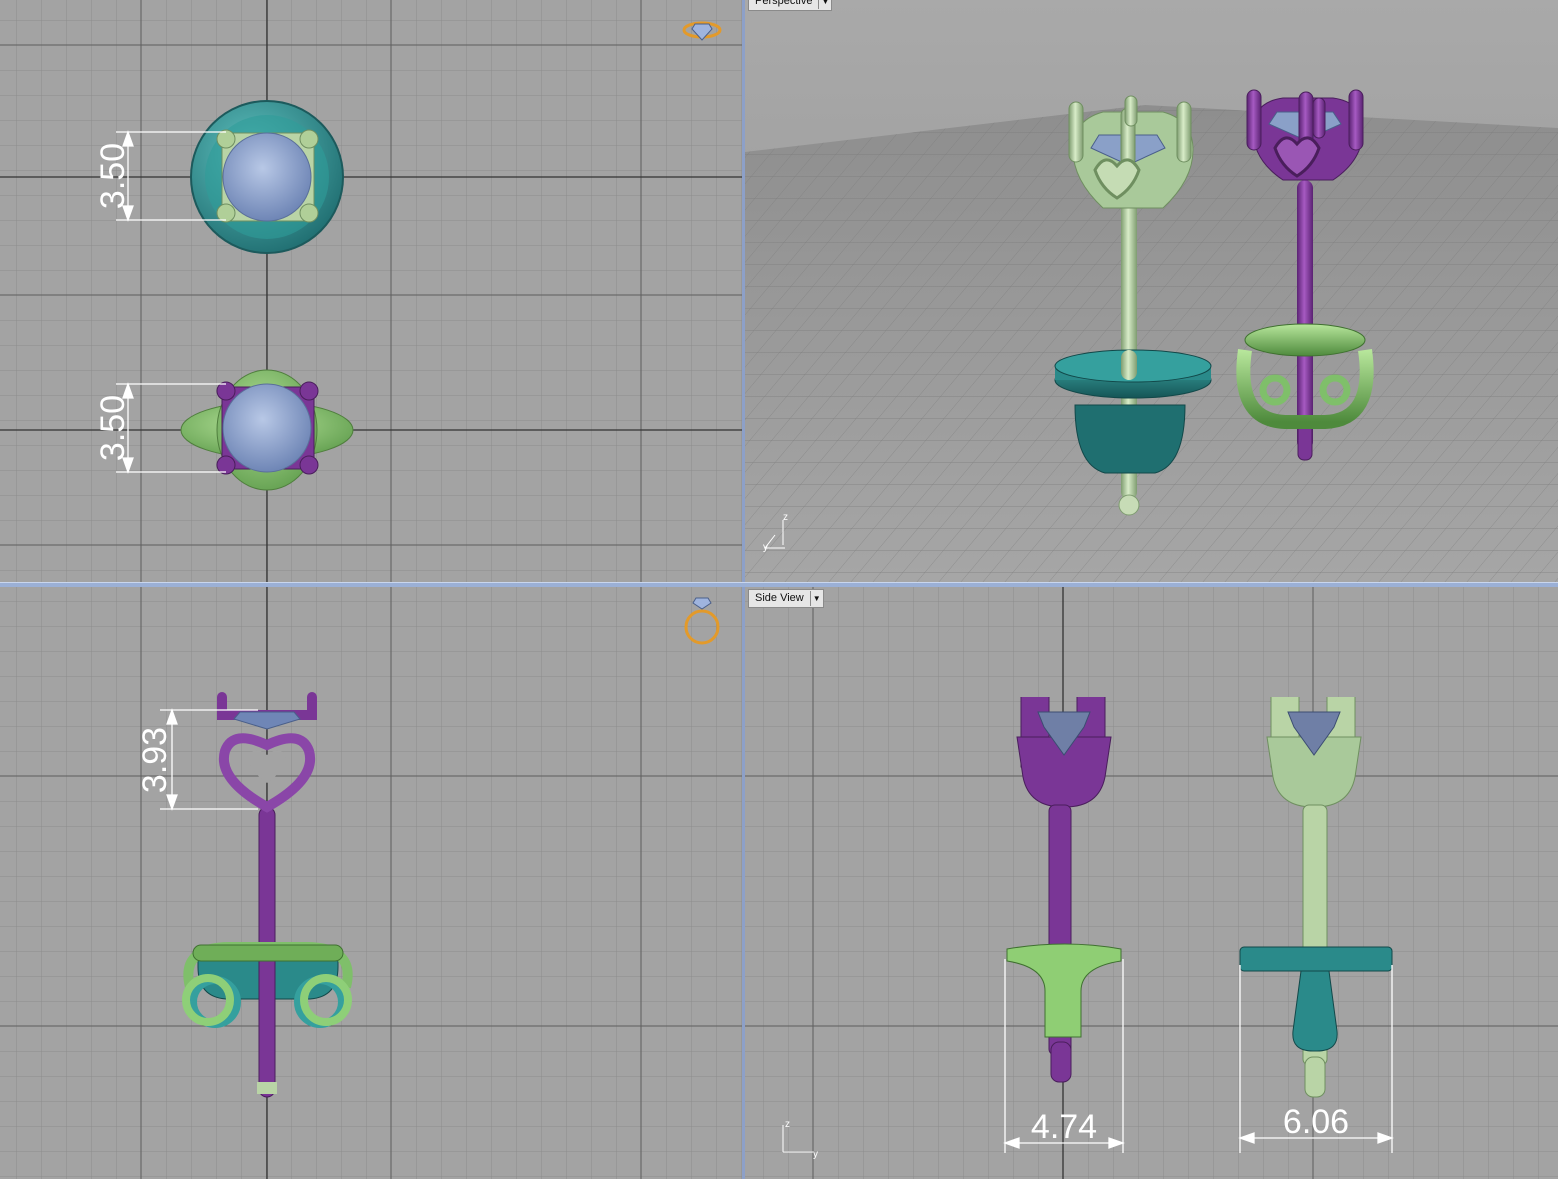 The width and height of the screenshot is (1558, 1179). I want to click on side-axis-y: y, so click(815, 1154).